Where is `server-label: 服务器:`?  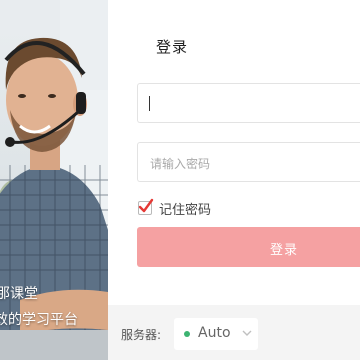
server-label: 服务器: is located at coordinates (141, 335).